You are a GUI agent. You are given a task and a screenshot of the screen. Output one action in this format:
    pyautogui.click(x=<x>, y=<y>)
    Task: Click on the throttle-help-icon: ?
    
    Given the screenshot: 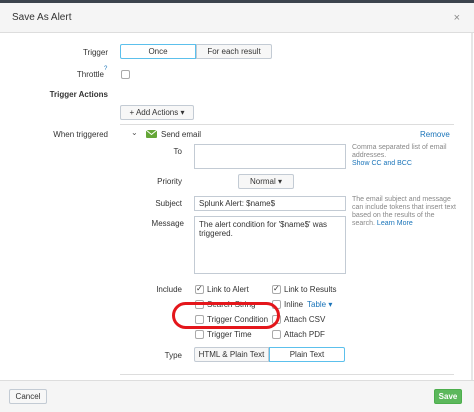 What is the action you would take?
    pyautogui.click(x=105, y=69)
    